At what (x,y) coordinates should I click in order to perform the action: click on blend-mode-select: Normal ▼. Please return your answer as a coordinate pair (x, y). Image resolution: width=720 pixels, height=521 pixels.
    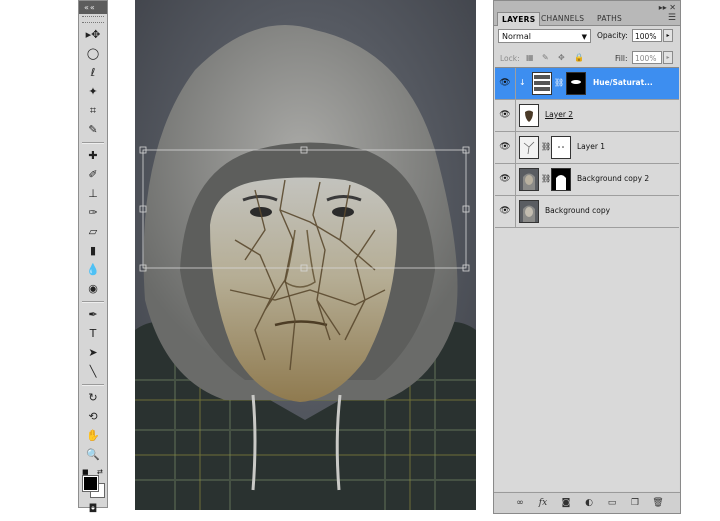
    Looking at the image, I should click on (544, 36).